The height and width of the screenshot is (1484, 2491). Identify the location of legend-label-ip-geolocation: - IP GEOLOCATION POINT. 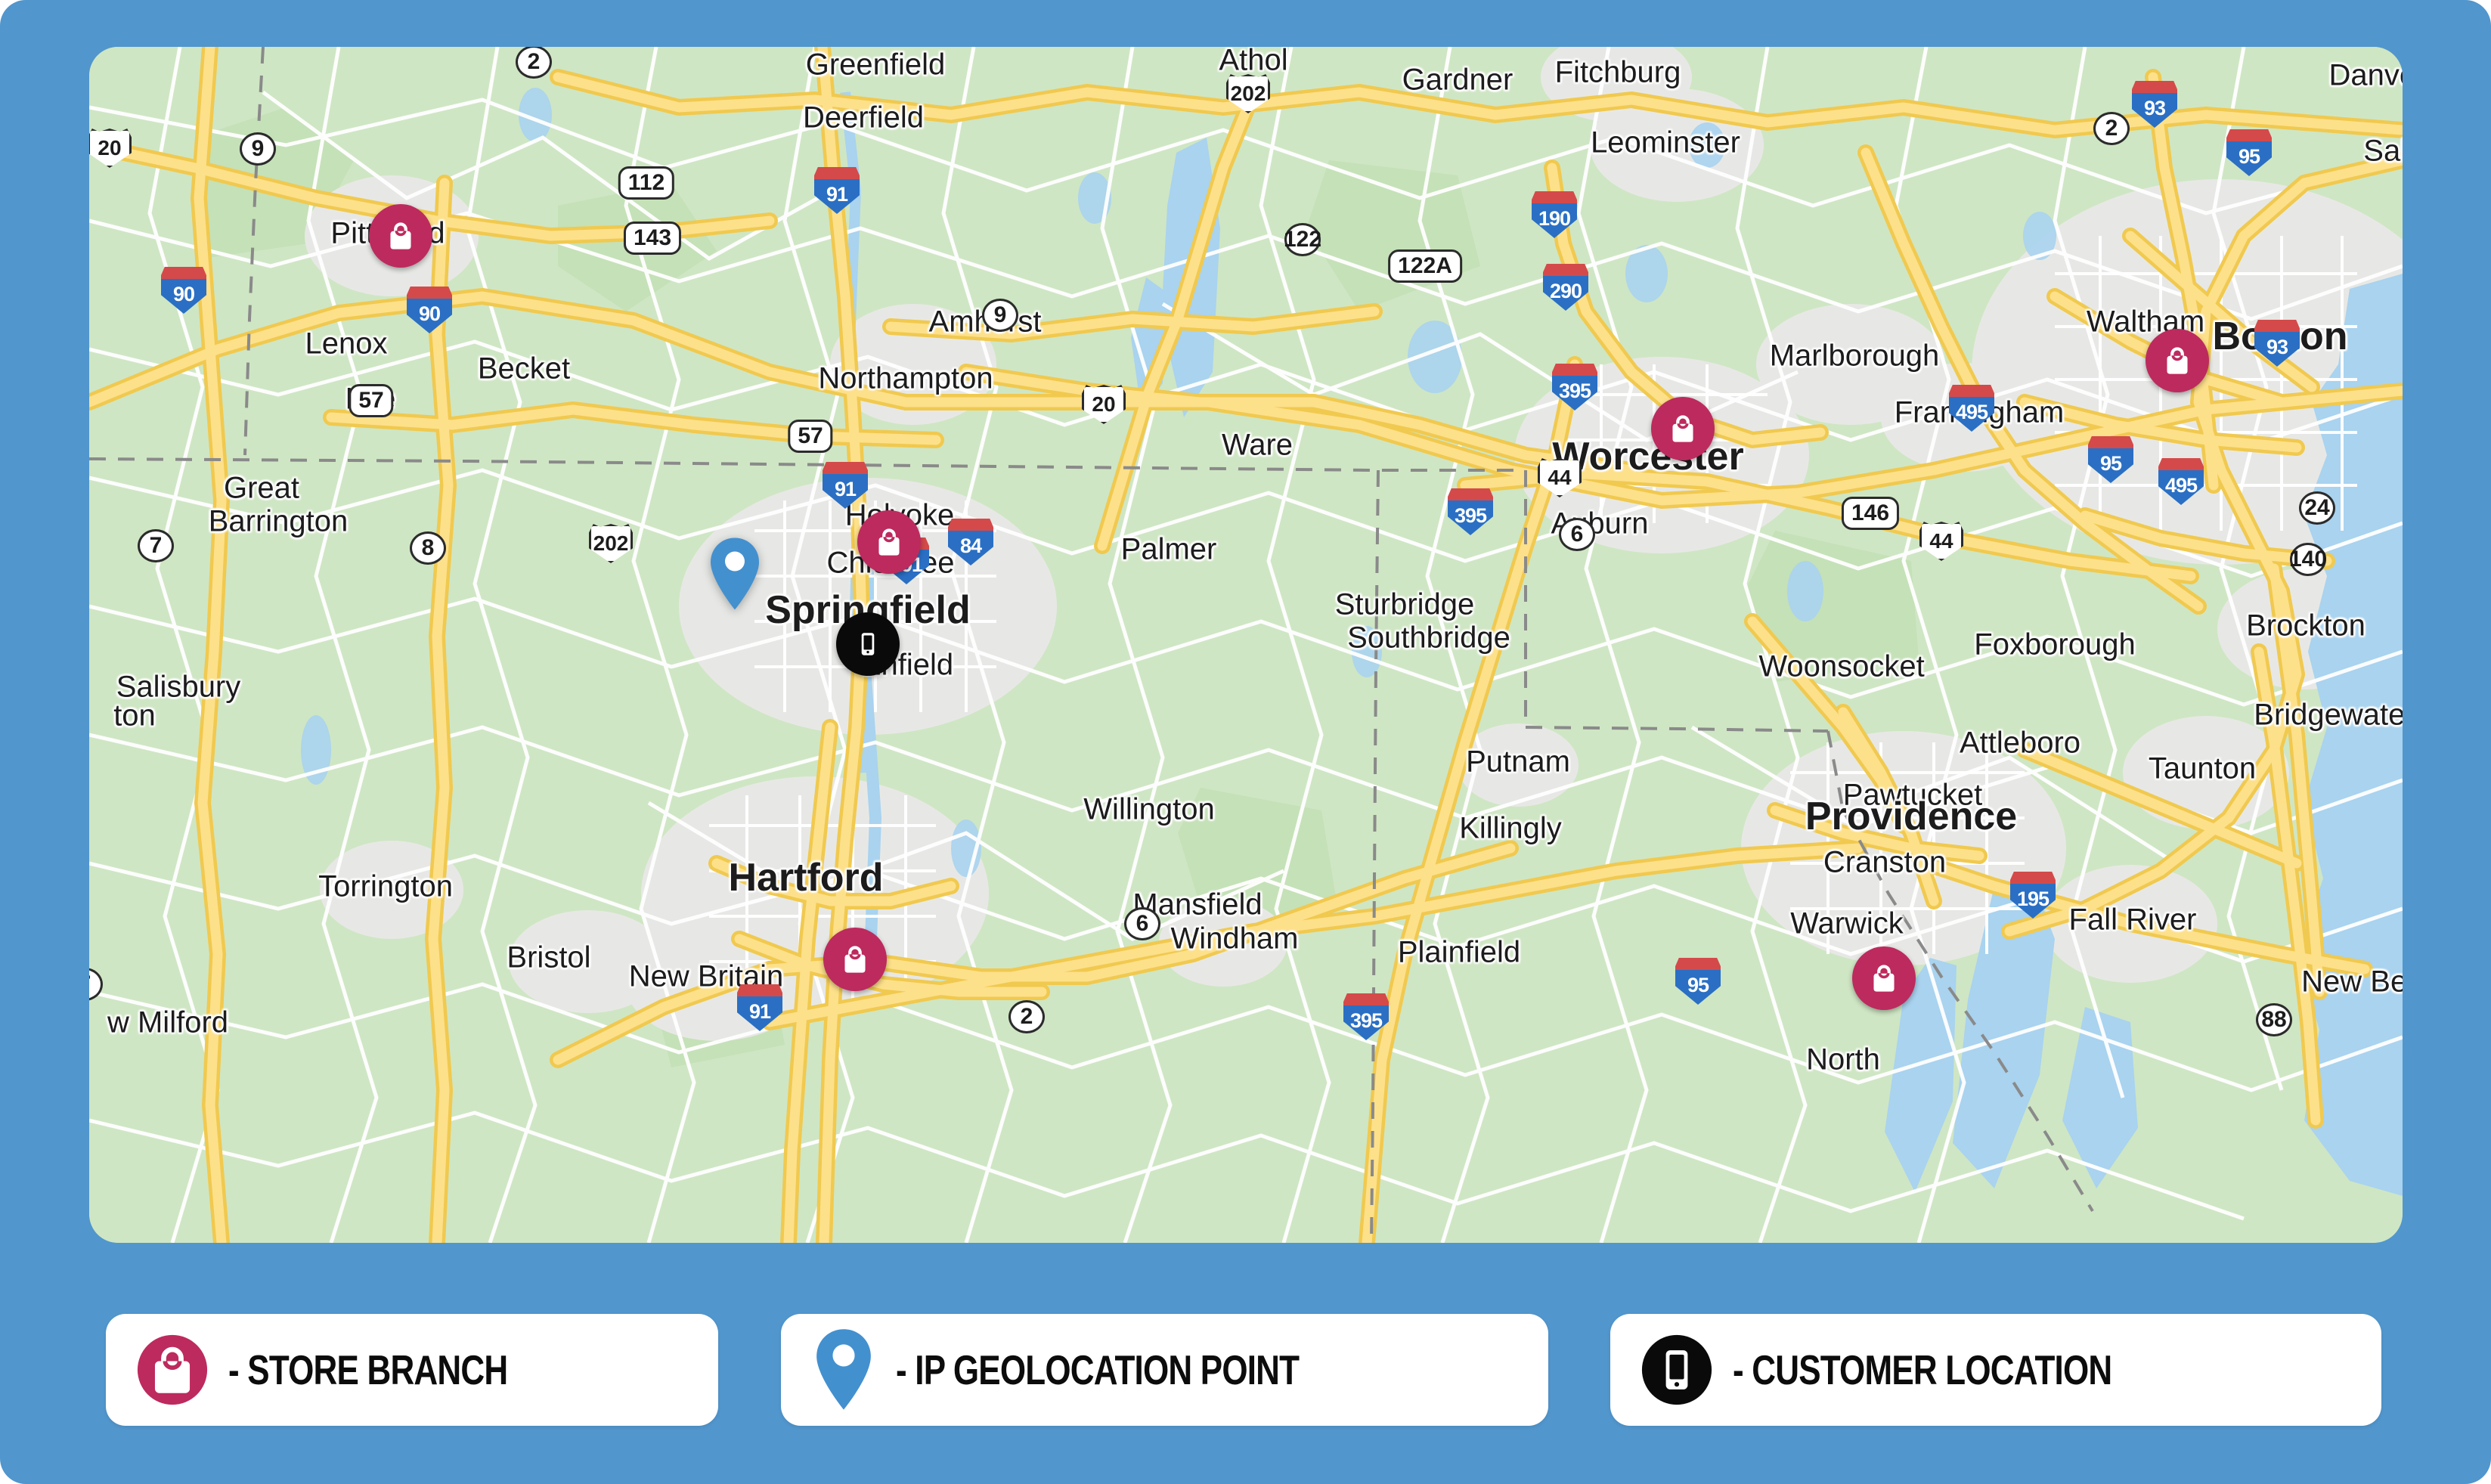
(1097, 1369).